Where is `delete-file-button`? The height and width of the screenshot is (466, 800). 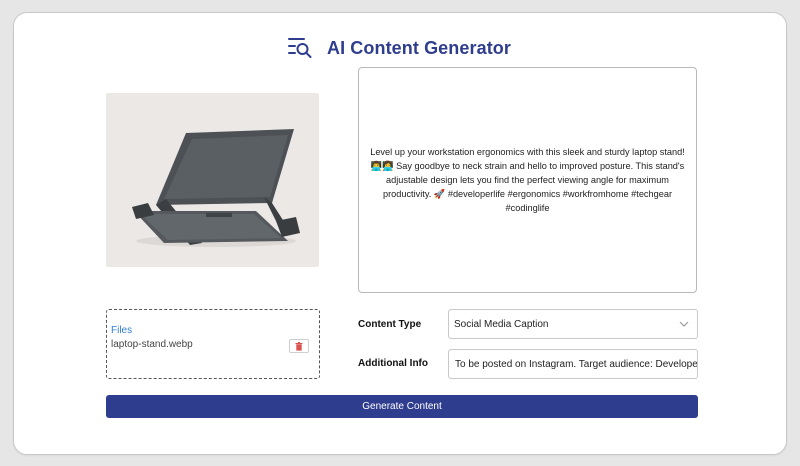
delete-file-button is located at coordinates (299, 346).